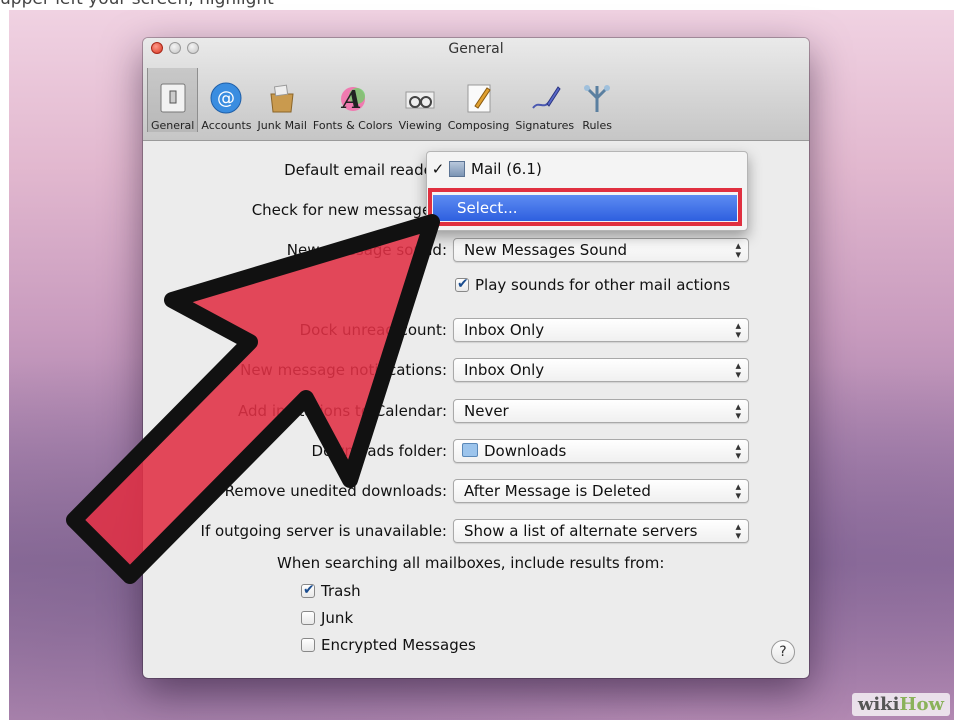  I want to click on setting-row-check-messages: Check for new messages, so click(291, 210).